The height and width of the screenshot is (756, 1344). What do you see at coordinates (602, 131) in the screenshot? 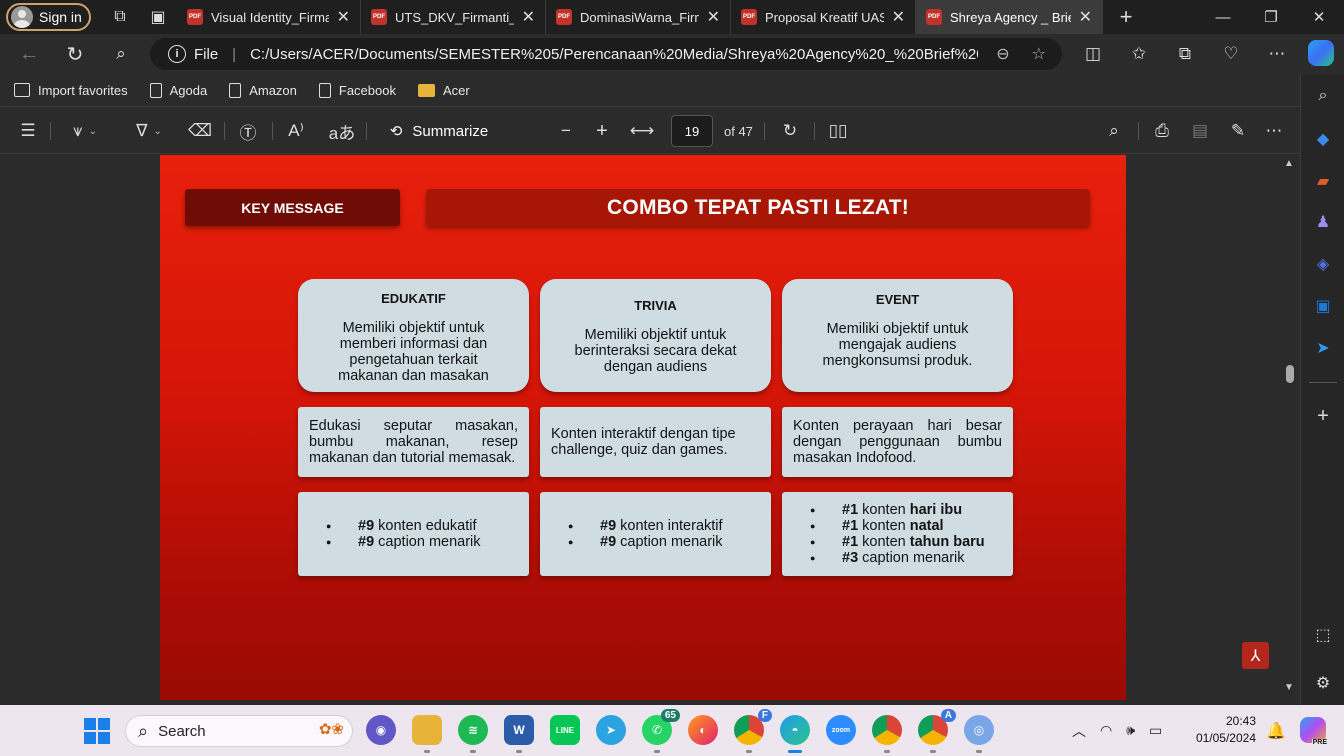
I see `zoom-in-icon: +` at bounding box center [602, 131].